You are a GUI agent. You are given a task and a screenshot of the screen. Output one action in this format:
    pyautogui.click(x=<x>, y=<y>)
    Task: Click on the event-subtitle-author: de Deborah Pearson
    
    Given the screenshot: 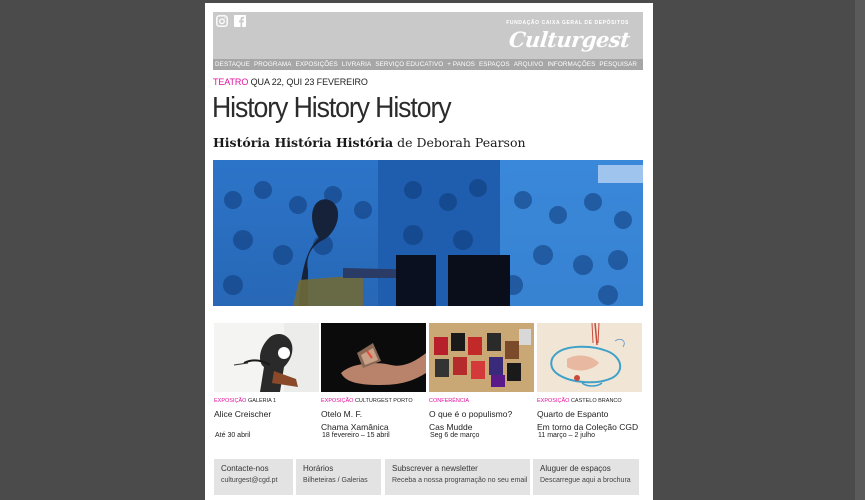 What is the action you would take?
    pyautogui.click(x=459, y=142)
    